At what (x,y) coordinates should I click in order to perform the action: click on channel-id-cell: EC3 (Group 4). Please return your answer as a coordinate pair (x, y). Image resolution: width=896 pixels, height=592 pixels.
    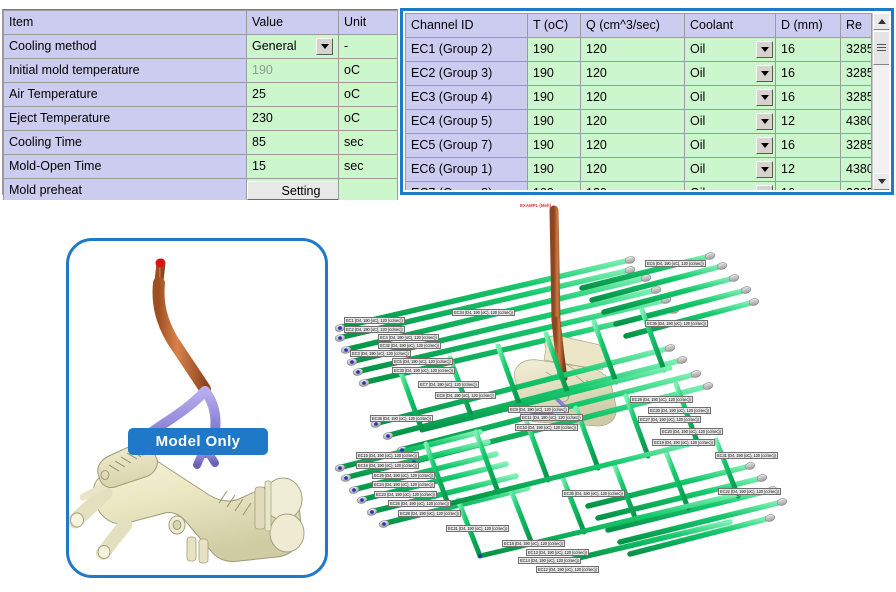
    Looking at the image, I should click on (466, 97).